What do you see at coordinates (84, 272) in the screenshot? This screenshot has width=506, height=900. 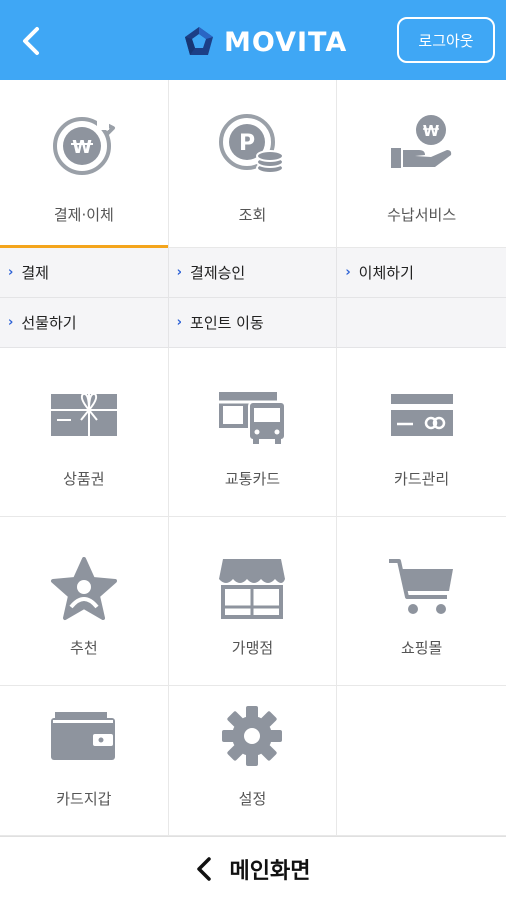 I see `submenu-item-payment: › 결제` at bounding box center [84, 272].